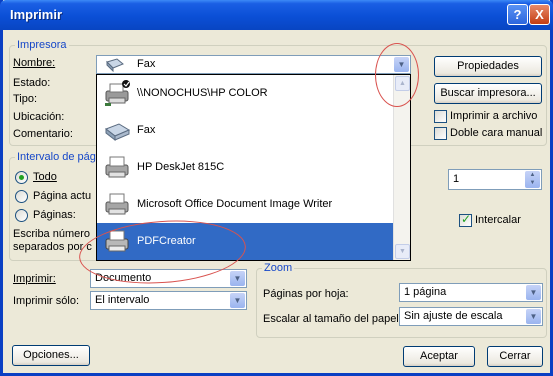  Describe the element at coordinates (21, 196) in the screenshot. I see `range-current-radio` at that location.